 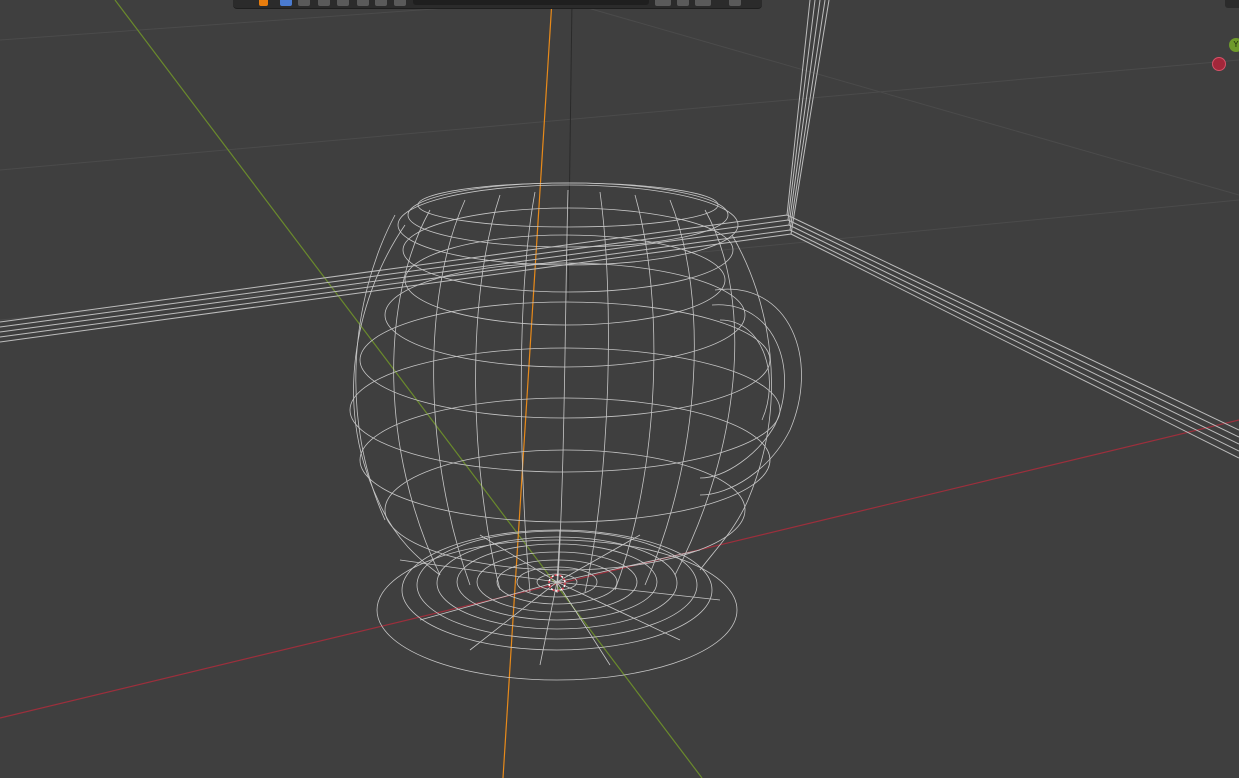 I want to click on annotate-icon, so click(x=400, y=3).